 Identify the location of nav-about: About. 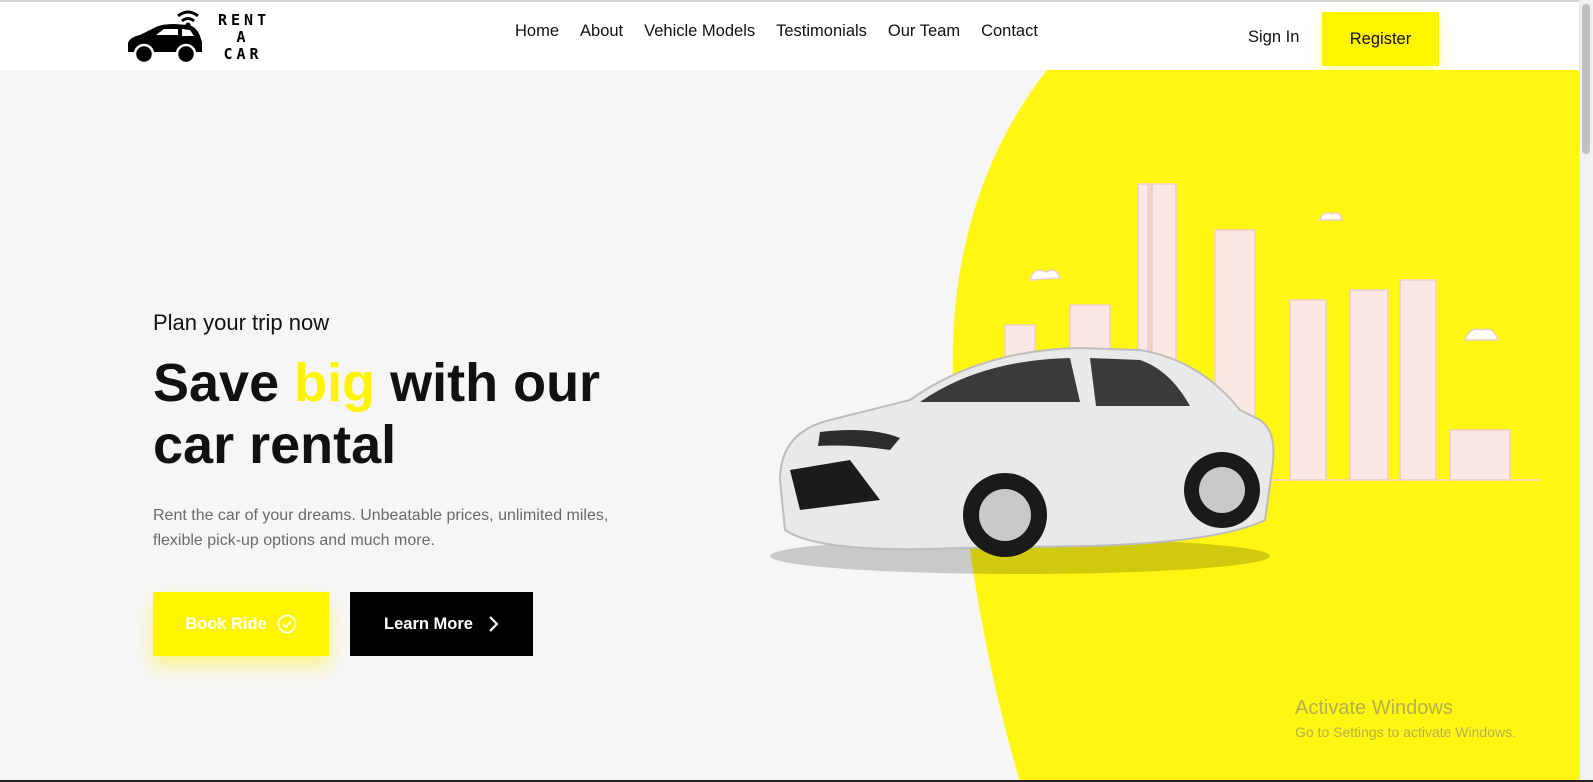
(601, 31).